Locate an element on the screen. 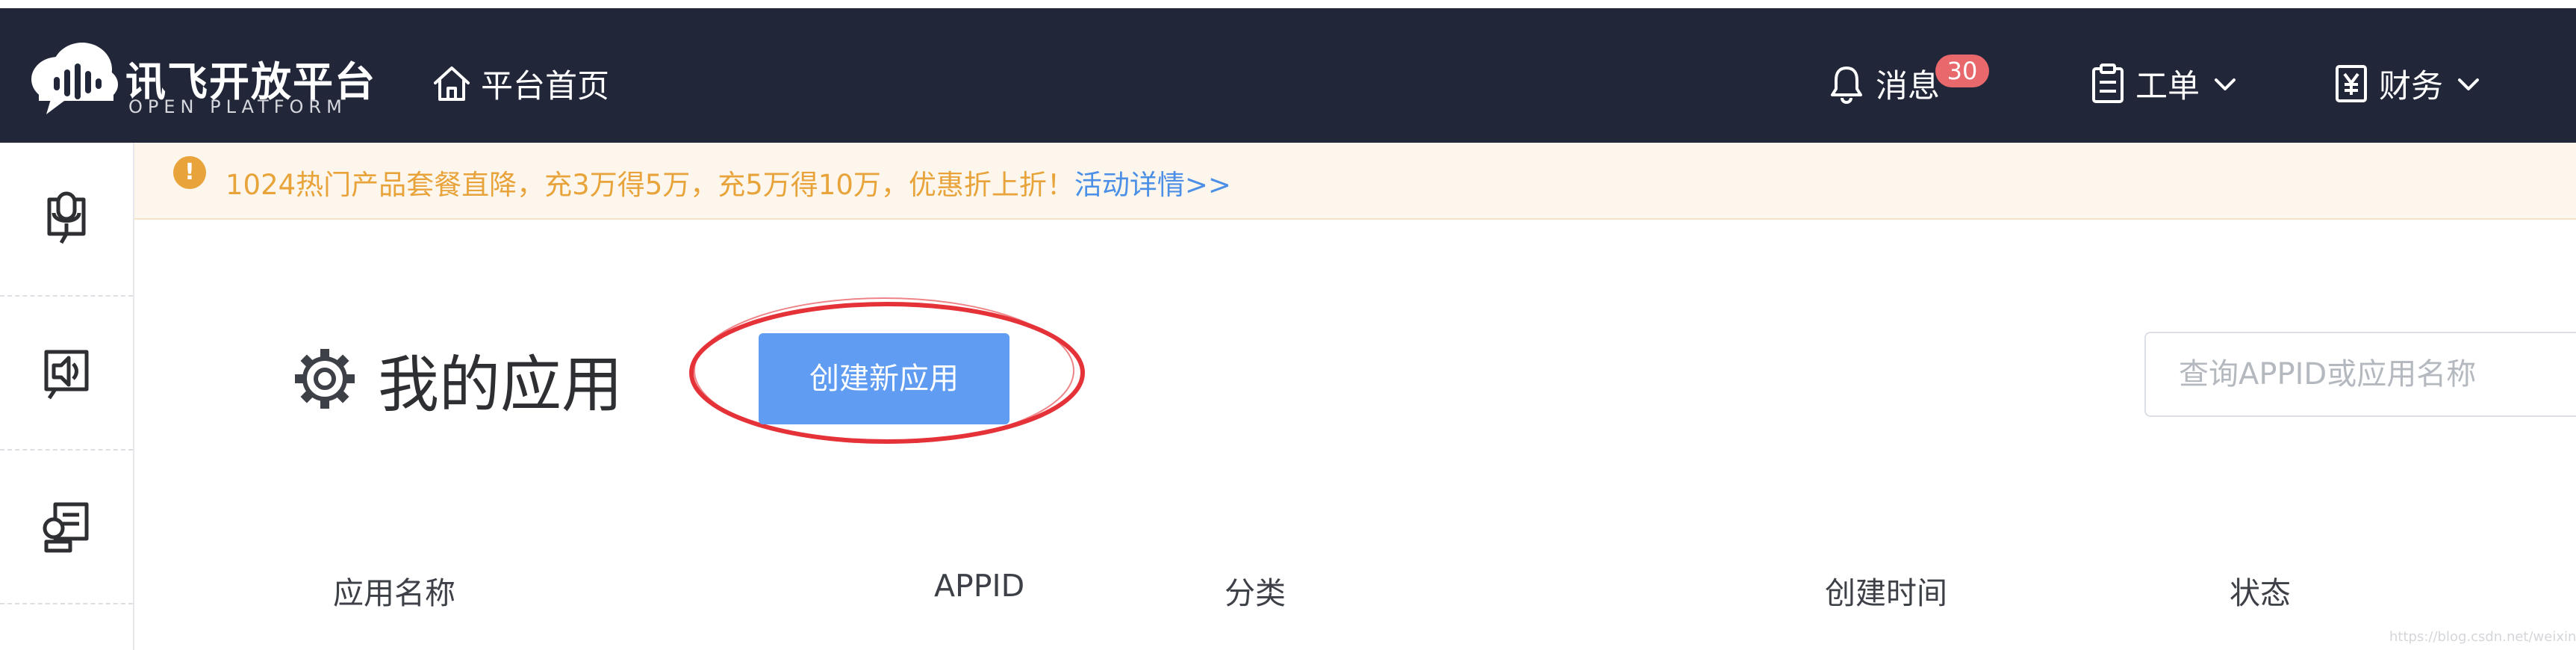  watermark: https://blog.csdn.net/weixin_43734095 is located at coordinates (2482, 637).